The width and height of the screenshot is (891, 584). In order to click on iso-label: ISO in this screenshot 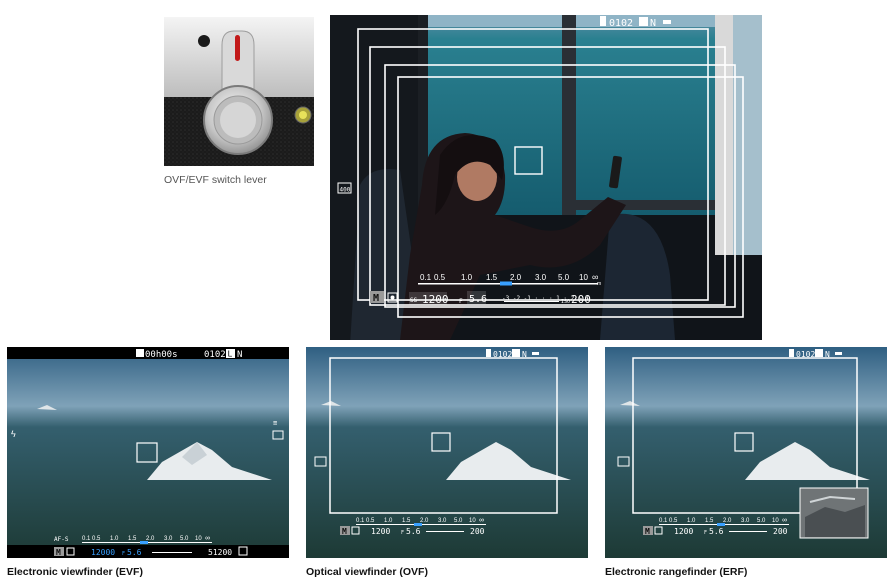, I will do `click(565, 302)`.